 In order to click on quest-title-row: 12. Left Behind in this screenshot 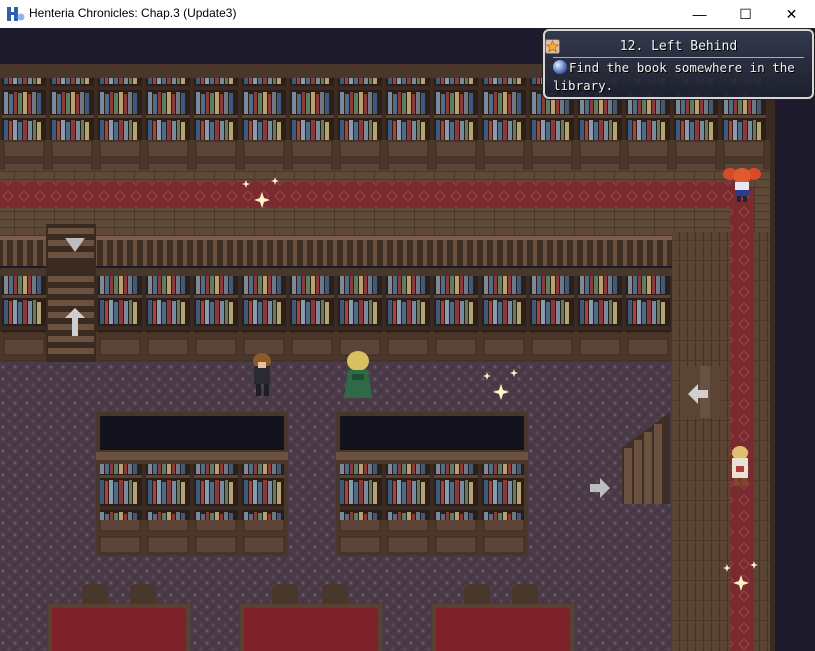, I will do `click(678, 46)`.